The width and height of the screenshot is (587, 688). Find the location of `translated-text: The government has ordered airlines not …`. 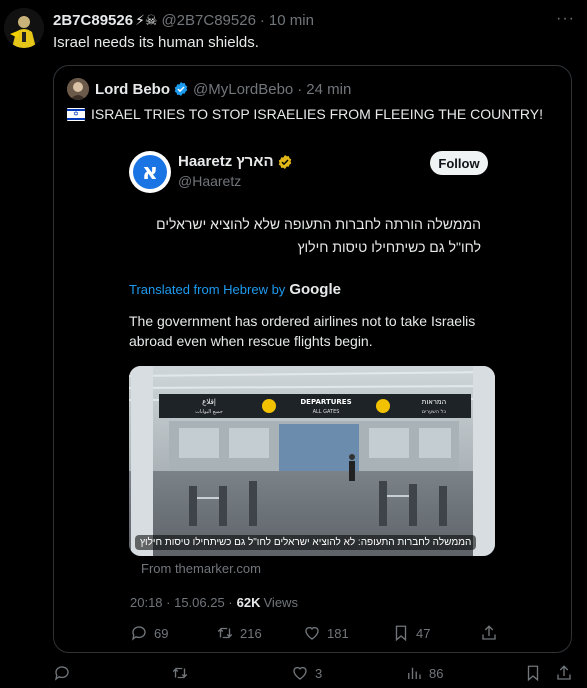

translated-text: The government has ordered airlines not … is located at coordinates (302, 331).